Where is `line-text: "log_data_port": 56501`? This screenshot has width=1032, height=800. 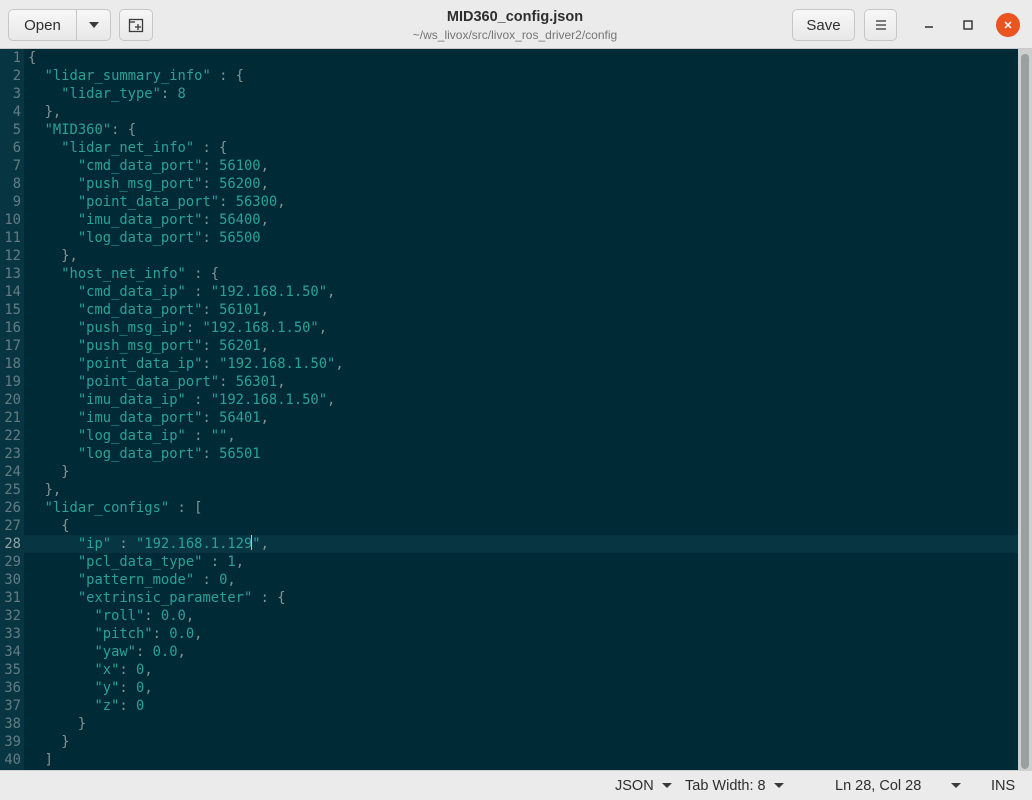 line-text: "log_data_port": 56501 is located at coordinates (144, 454).